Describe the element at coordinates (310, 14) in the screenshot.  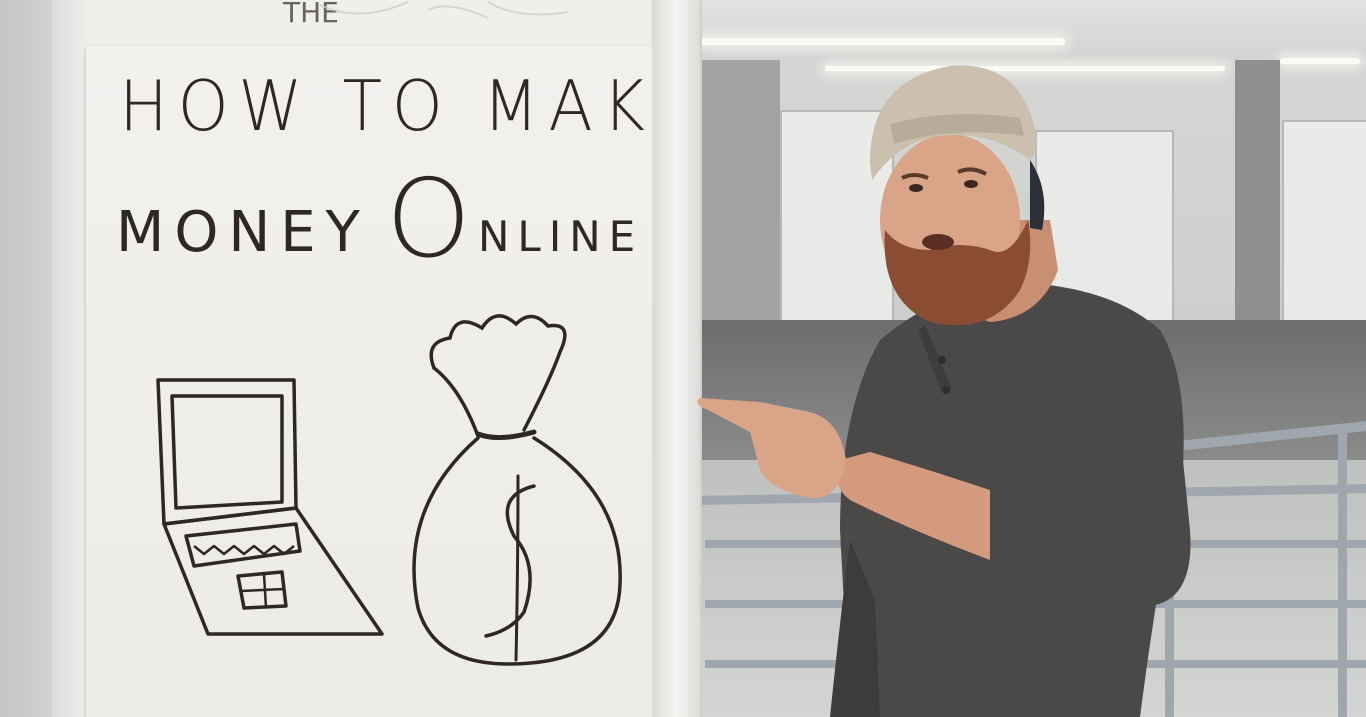
I see `scribble-text: THE` at that location.